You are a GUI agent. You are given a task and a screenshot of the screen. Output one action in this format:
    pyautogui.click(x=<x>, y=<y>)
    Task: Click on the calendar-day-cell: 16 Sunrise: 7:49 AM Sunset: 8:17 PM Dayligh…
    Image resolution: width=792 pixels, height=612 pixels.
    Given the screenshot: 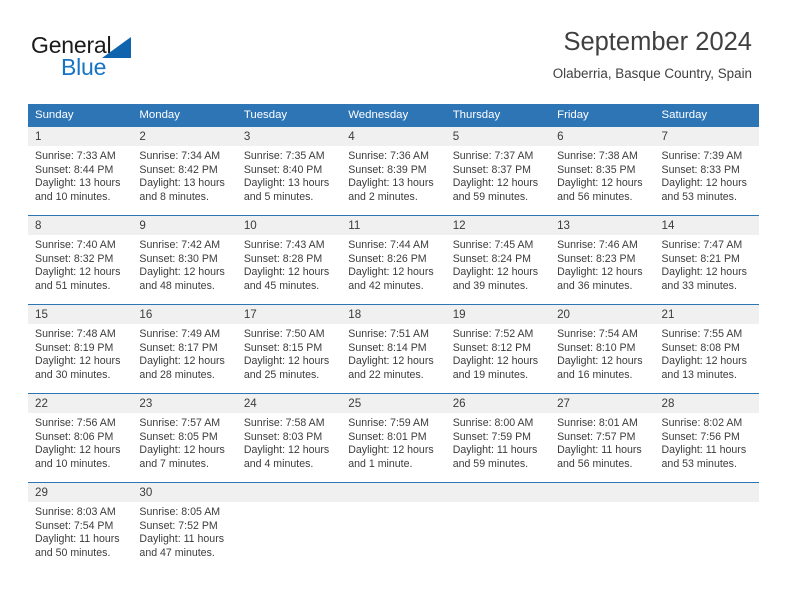 What is the action you would take?
    pyautogui.click(x=184, y=349)
    